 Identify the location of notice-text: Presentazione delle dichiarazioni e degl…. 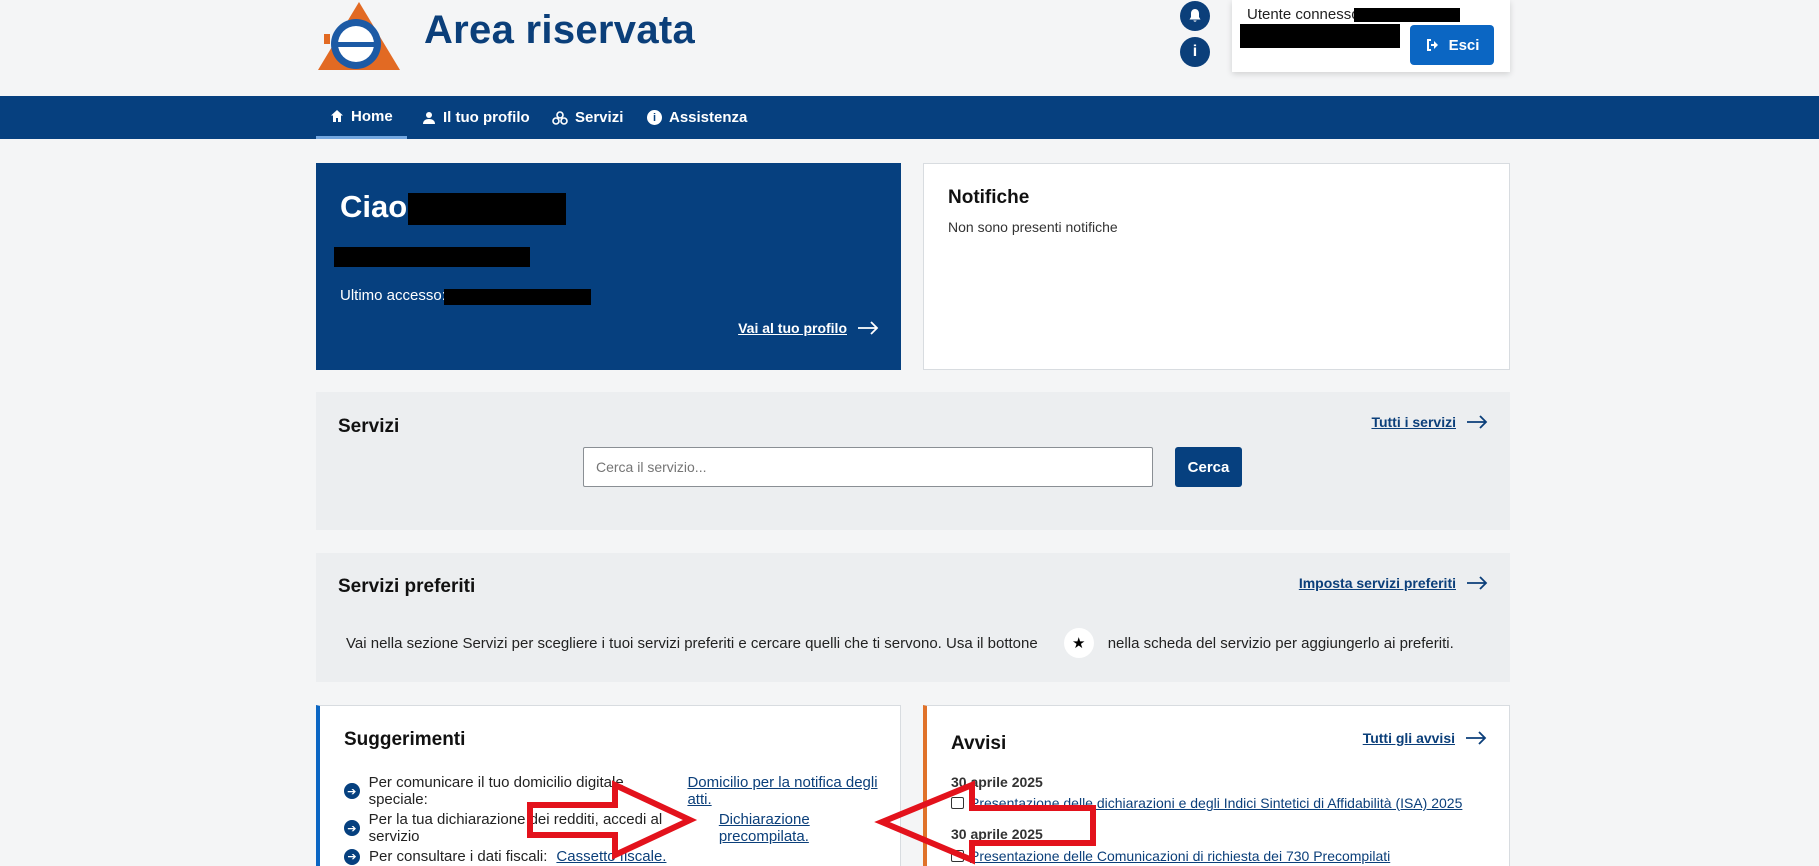
(1216, 803).